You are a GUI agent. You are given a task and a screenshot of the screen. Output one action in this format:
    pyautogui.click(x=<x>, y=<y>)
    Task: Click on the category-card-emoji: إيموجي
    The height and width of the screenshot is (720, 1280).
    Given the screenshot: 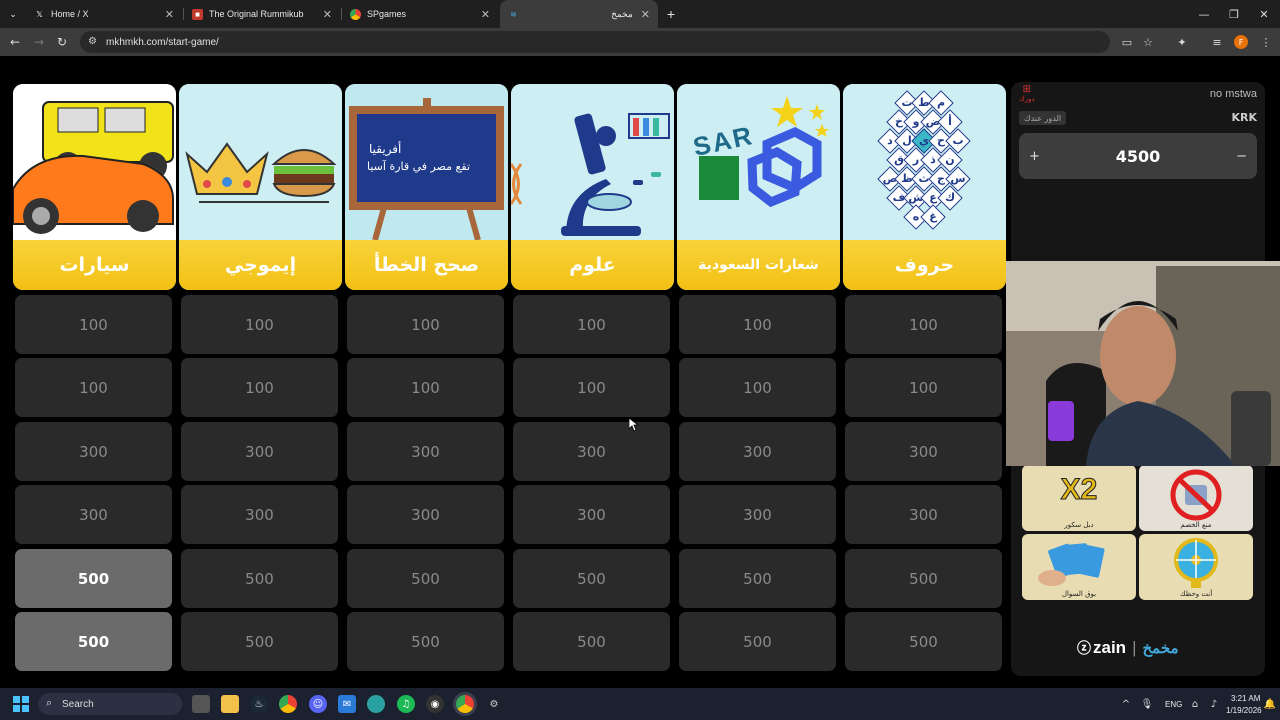 What is the action you would take?
    pyautogui.click(x=260, y=187)
    